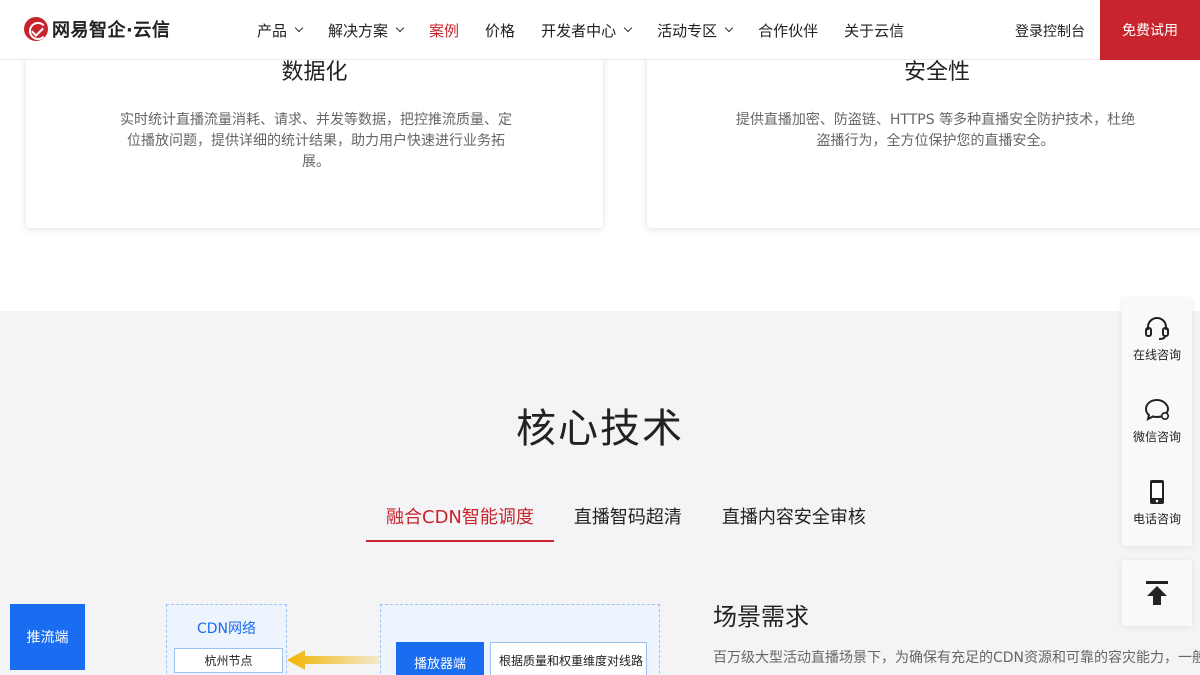  What do you see at coordinates (1050, 31) in the screenshot?
I see `login-console-link: 登录控制台` at bounding box center [1050, 31].